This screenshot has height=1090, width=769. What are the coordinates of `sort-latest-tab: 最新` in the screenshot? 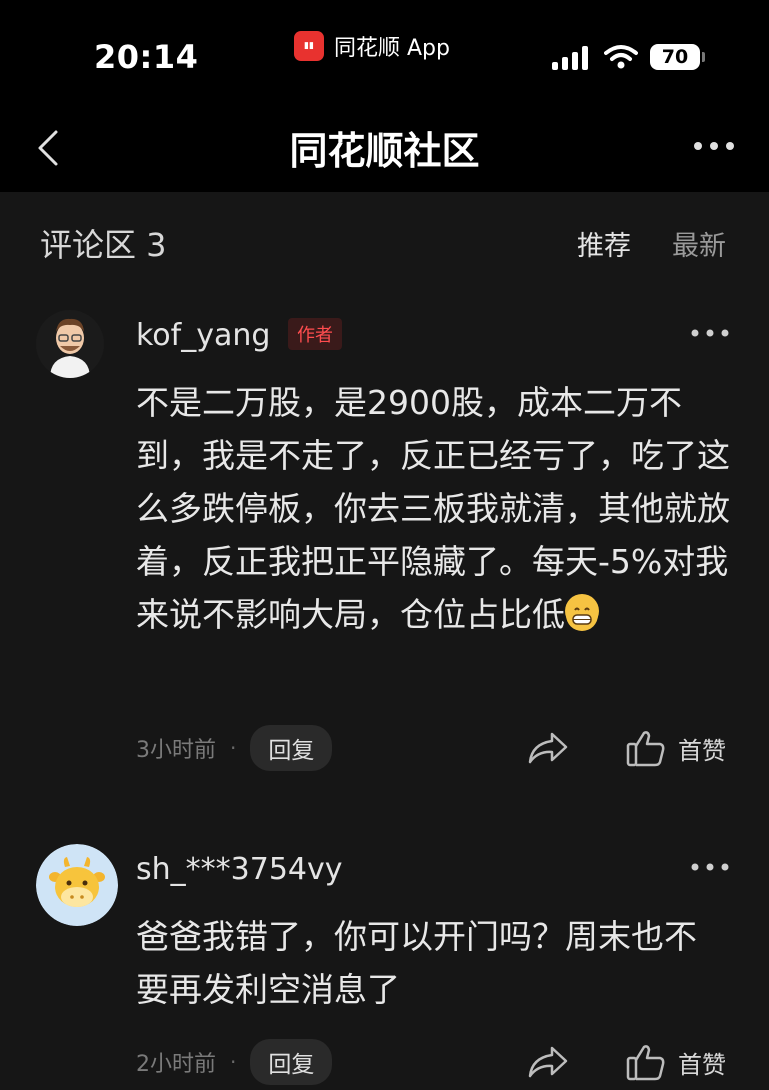 It's located at (699, 243).